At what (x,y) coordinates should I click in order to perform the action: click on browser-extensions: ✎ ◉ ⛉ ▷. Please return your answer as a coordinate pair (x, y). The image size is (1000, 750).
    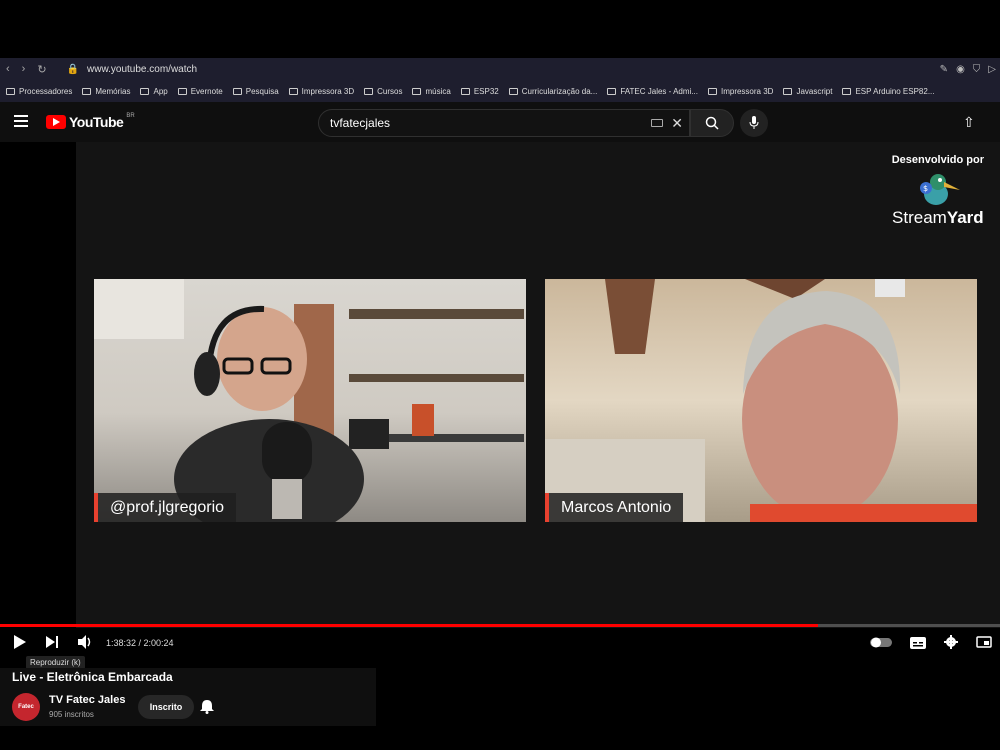
    Looking at the image, I should click on (968, 69).